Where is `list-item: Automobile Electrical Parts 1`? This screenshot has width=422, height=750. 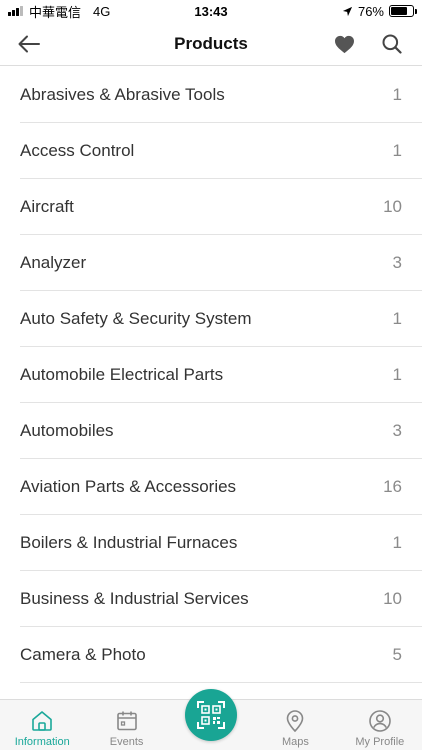 list-item: Automobile Electrical Parts 1 is located at coordinates (221, 375).